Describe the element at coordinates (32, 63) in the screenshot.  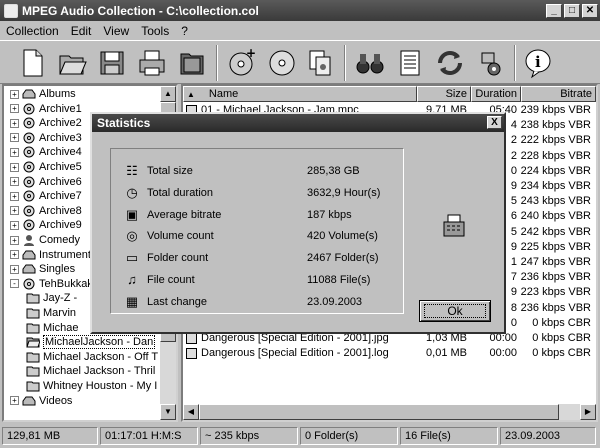
I see `new-file-icon` at that location.